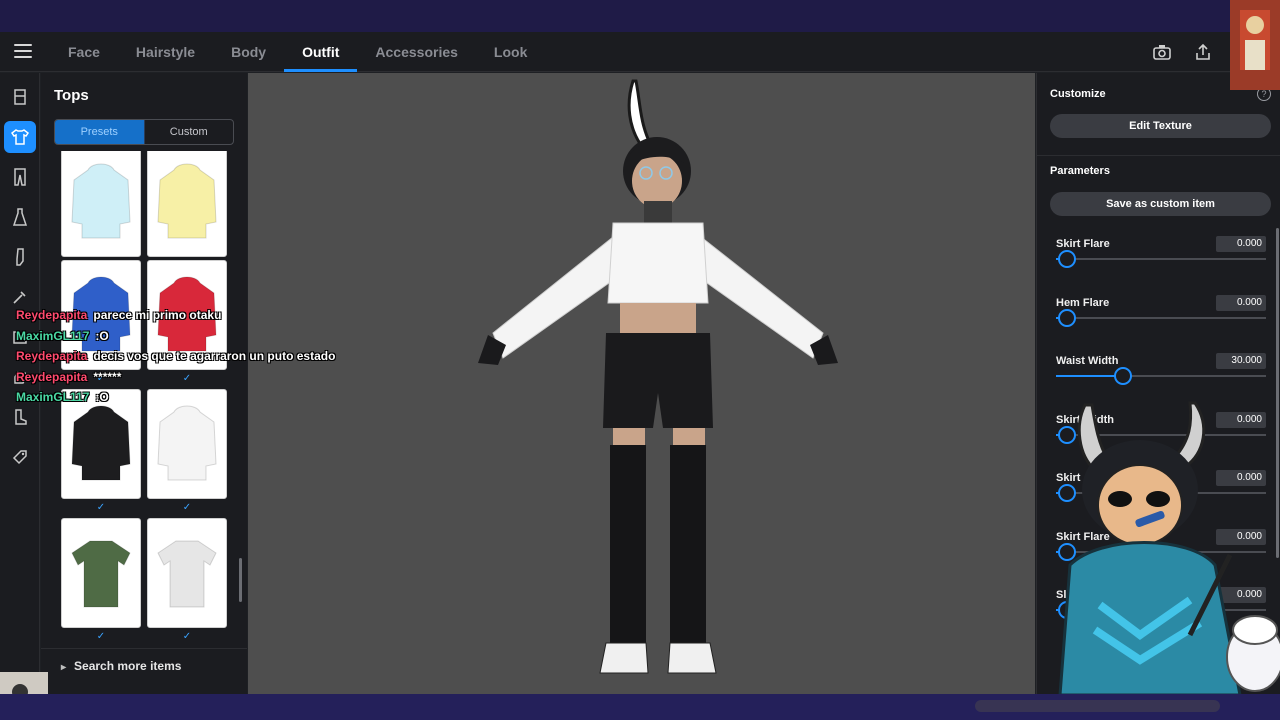 The width and height of the screenshot is (1280, 720). Describe the element at coordinates (1162, 52) in the screenshot. I see `camera-icon` at that location.